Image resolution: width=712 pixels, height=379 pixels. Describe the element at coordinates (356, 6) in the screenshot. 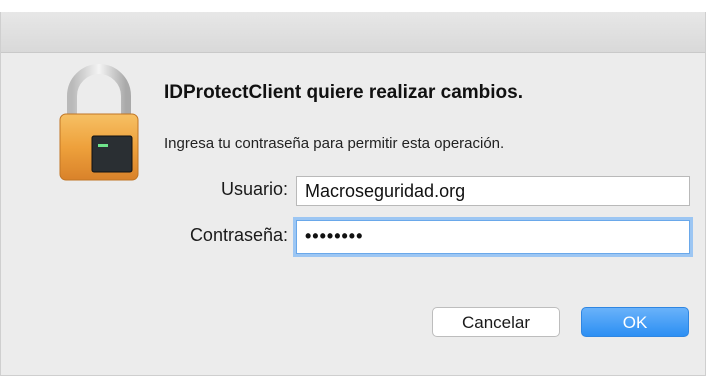

I see `background-strip` at that location.